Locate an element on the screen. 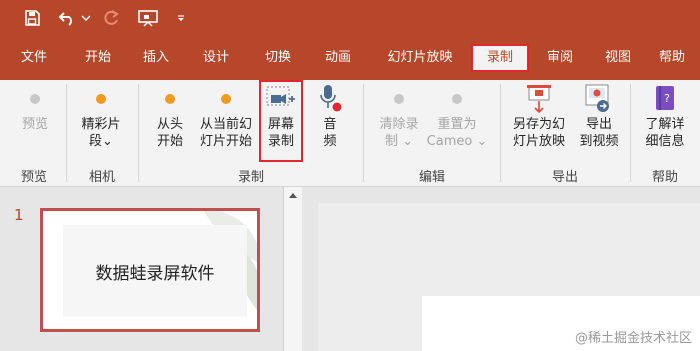 The height and width of the screenshot is (351, 700). export-video-button: 导出 到视频 is located at coordinates (599, 117).